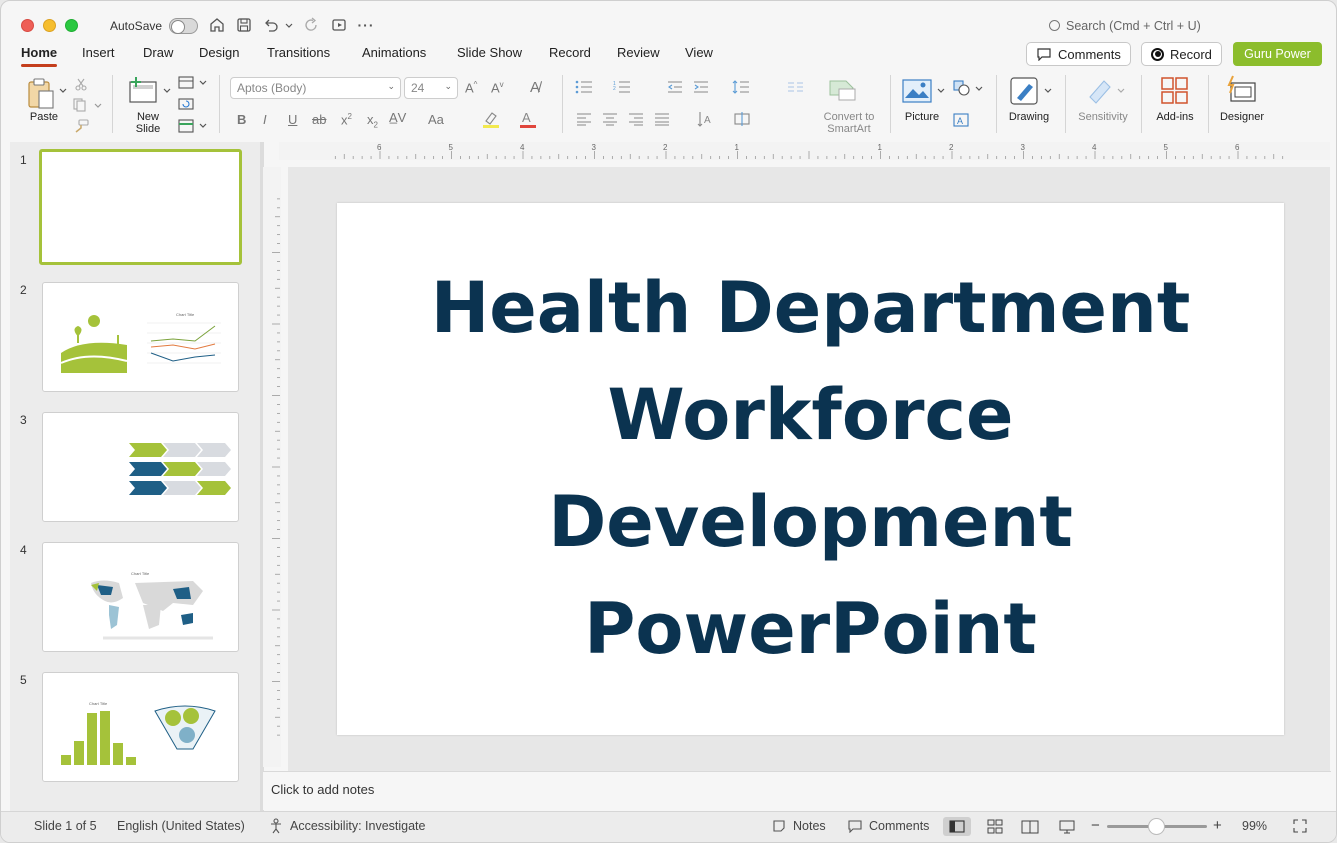 The height and width of the screenshot is (843, 1337). Describe the element at coordinates (699, 52) in the screenshot. I see `tab-view: View` at that location.